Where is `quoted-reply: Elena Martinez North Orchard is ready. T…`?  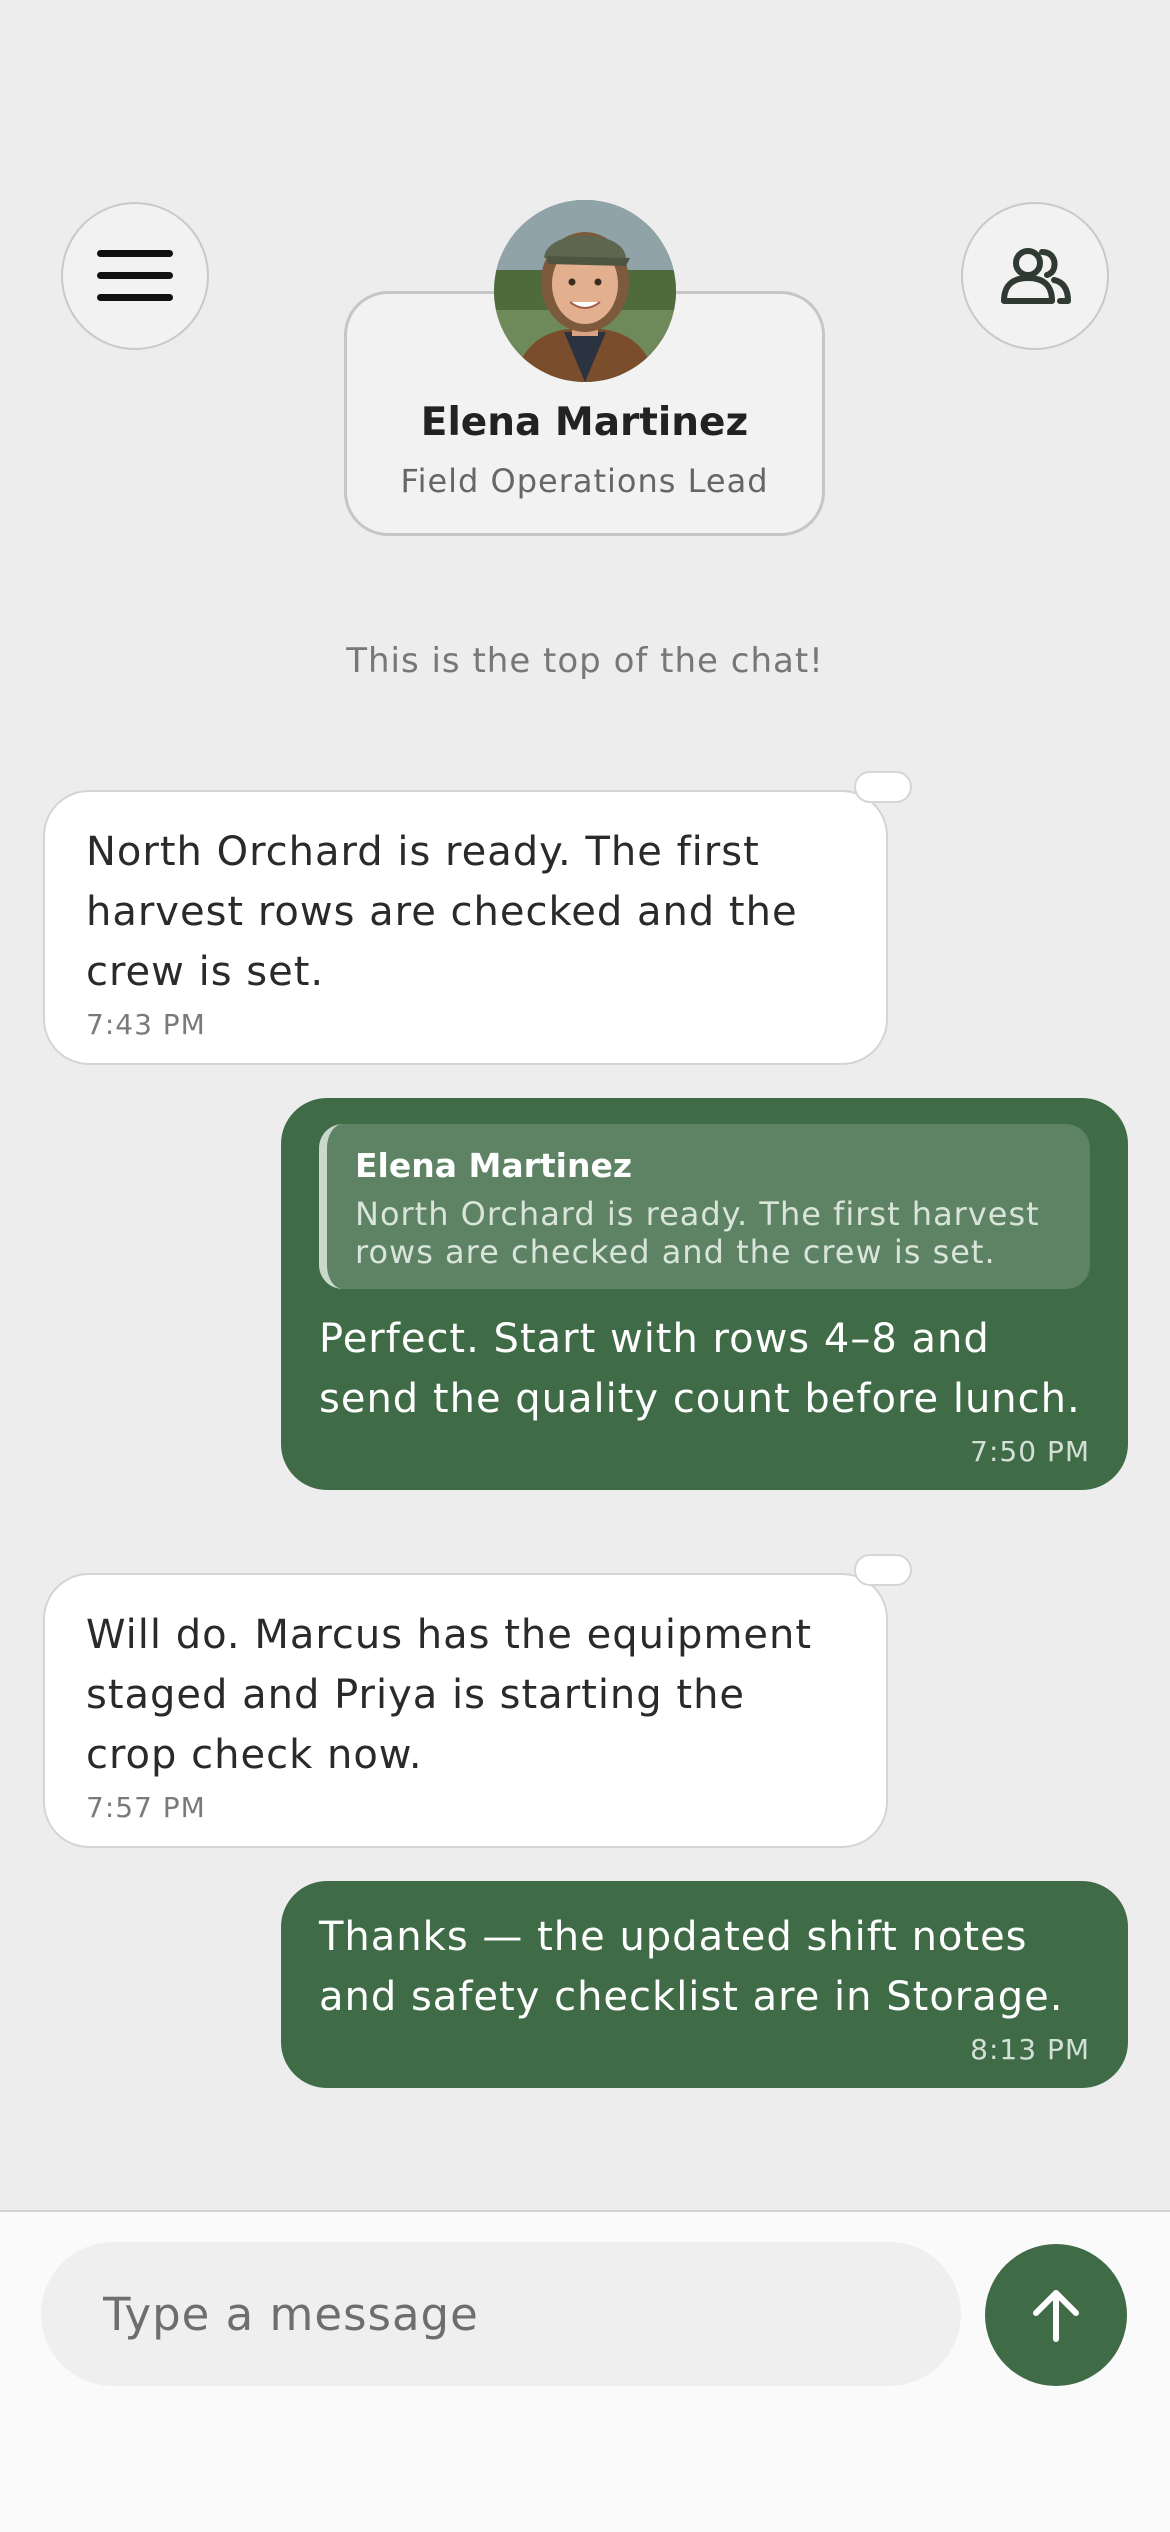 quoted-reply: Elena Martinez North Orchard is ready. T… is located at coordinates (704, 1206).